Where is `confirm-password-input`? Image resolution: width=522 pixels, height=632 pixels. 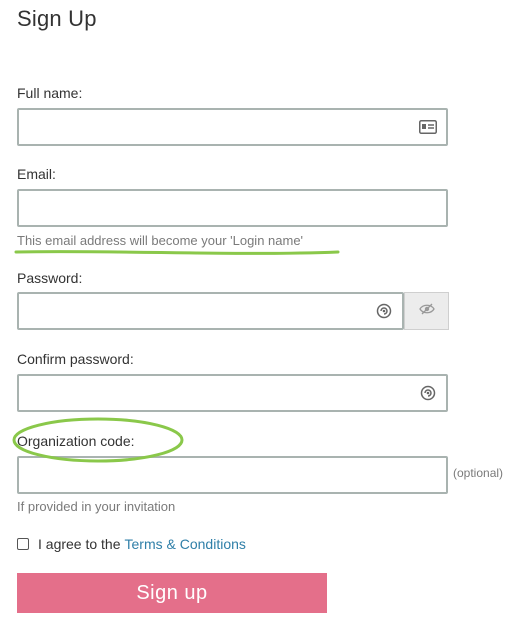
confirm-password-input is located at coordinates (232, 393).